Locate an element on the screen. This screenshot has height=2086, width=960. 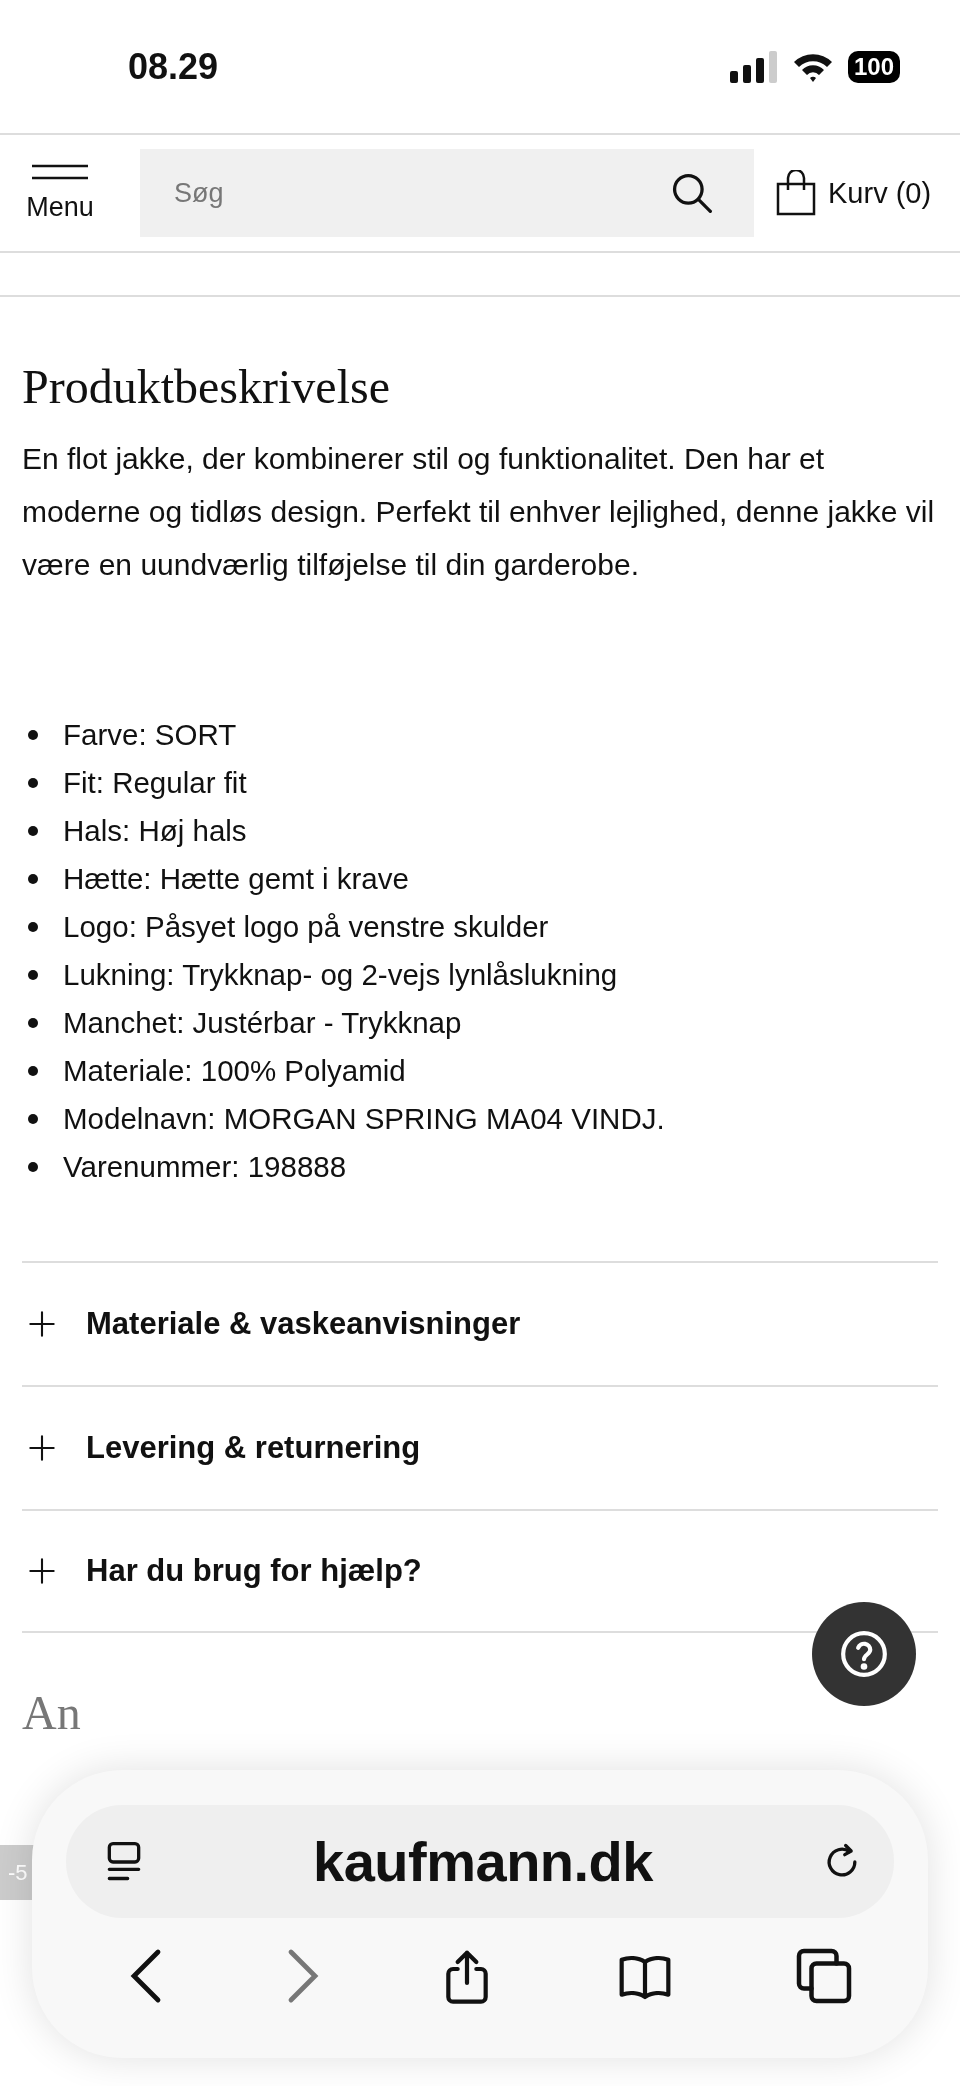
spec-item: Logo: Påsyet logo på venstre skulder is located at coordinates (306, 927).